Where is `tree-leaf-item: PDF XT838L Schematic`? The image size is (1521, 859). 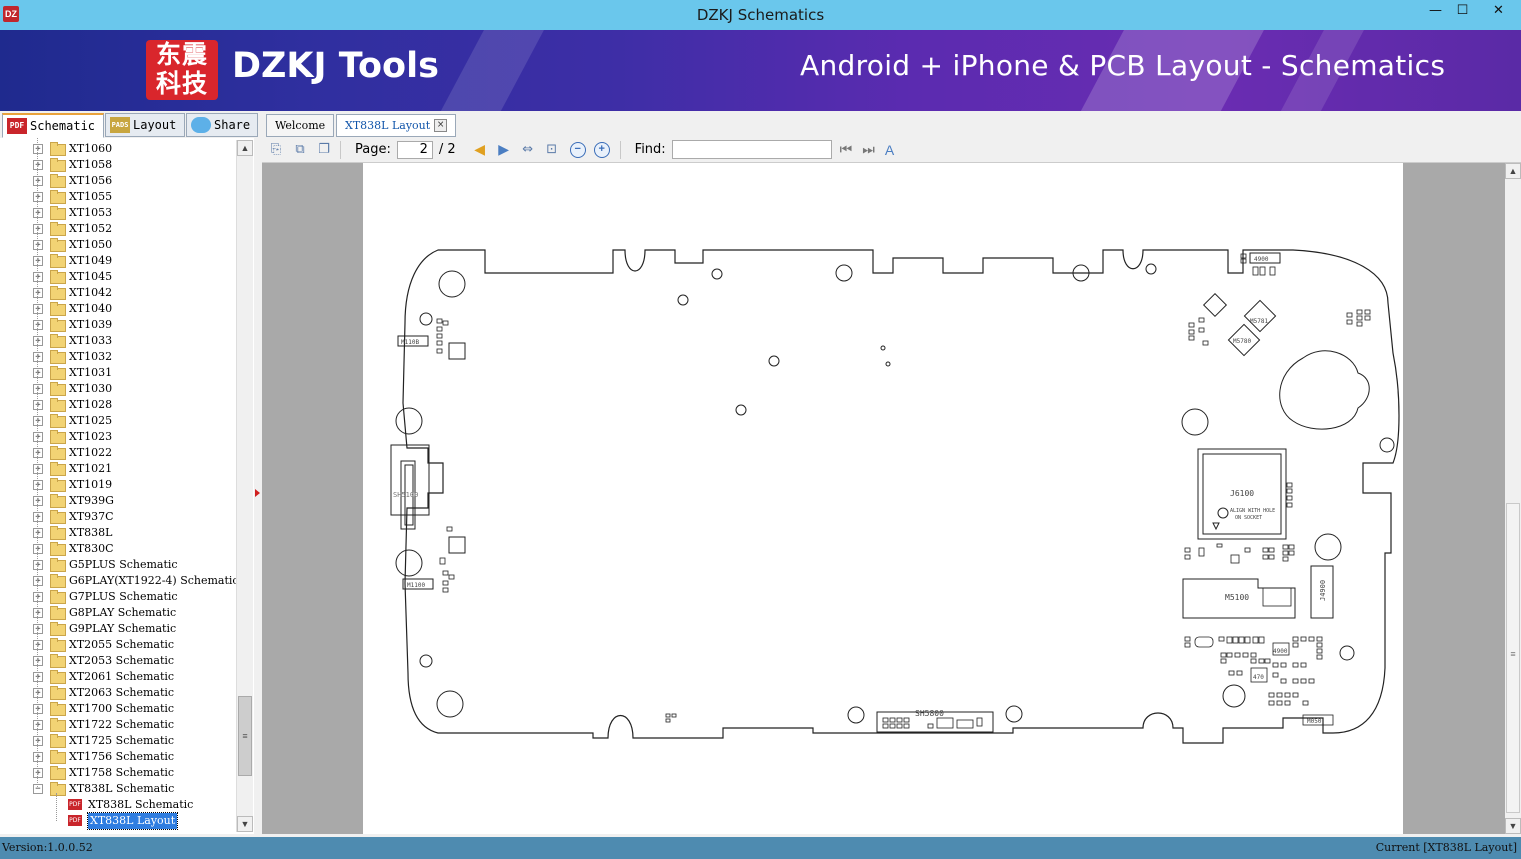
tree-leaf-item: PDF XT838L Schematic is located at coordinates (118, 805).